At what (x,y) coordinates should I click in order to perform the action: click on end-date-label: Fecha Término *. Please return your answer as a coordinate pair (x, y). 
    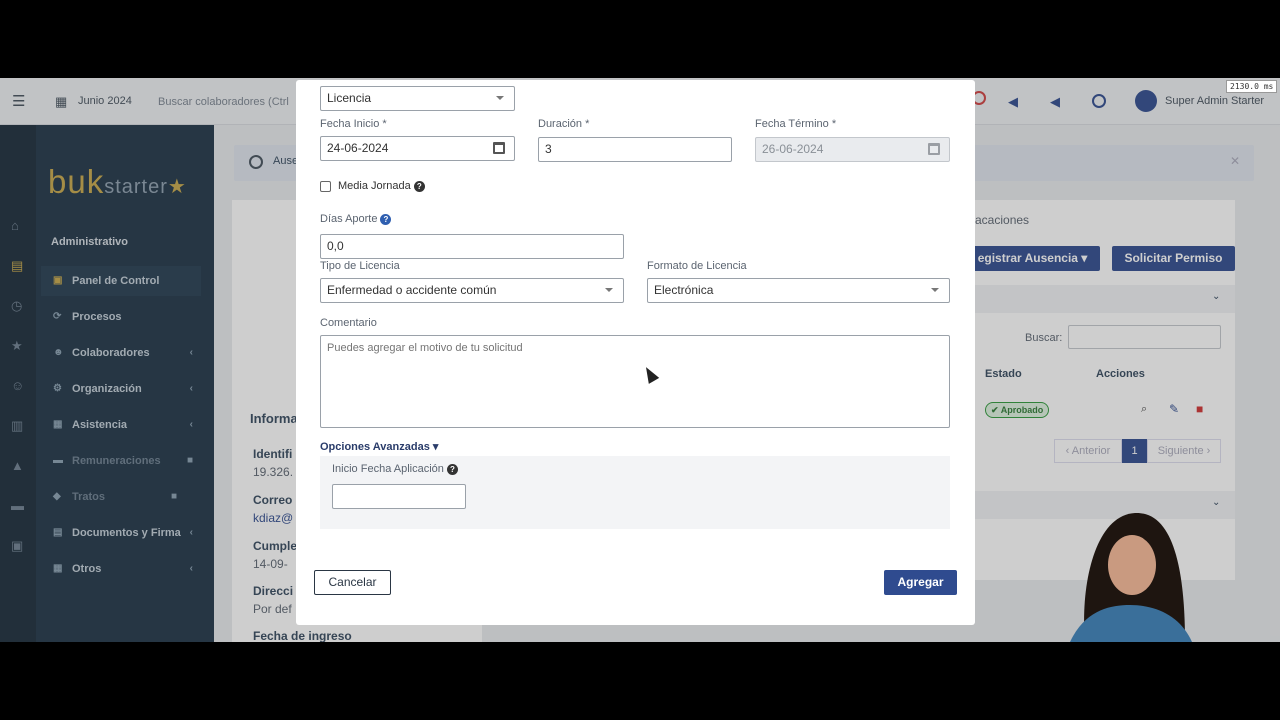
    Looking at the image, I should click on (796, 124).